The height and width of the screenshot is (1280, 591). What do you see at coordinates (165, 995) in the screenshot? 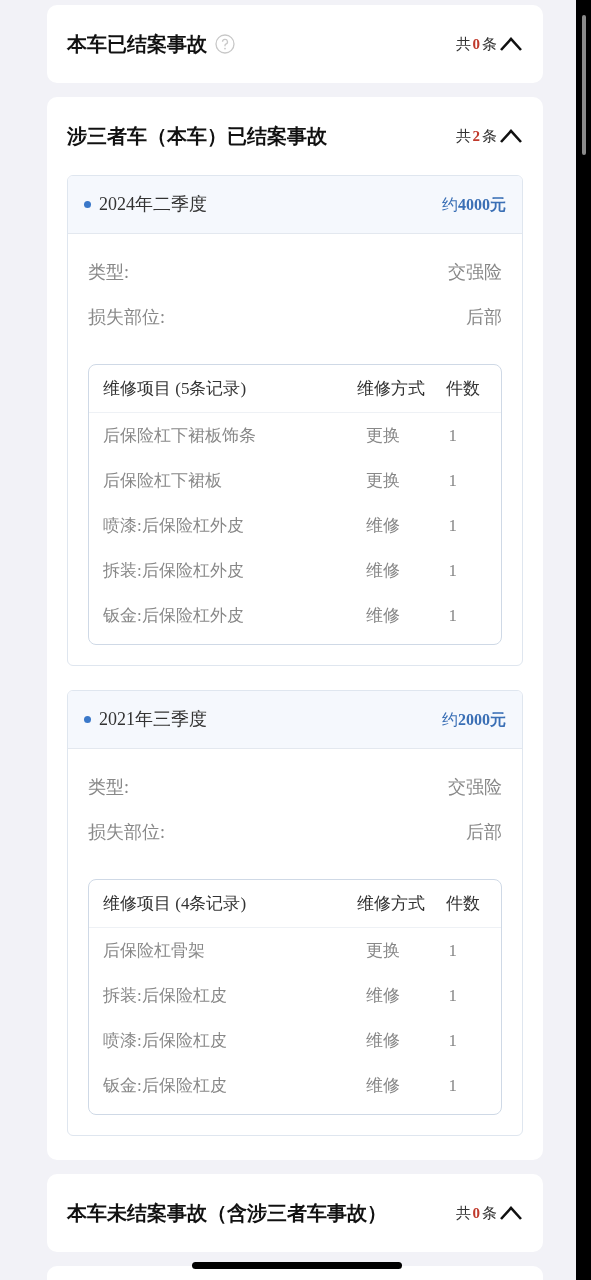
I see `table-cell-text: 拆装:后保险杠皮` at bounding box center [165, 995].